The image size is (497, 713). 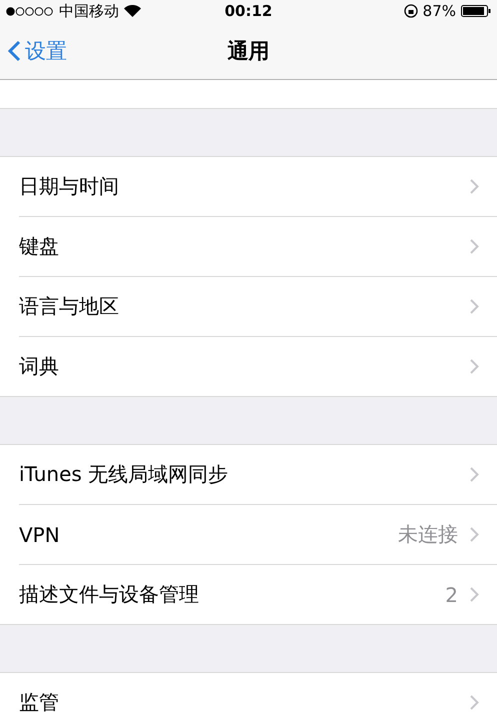 I want to click on row-label: 语言与地区, so click(x=69, y=306).